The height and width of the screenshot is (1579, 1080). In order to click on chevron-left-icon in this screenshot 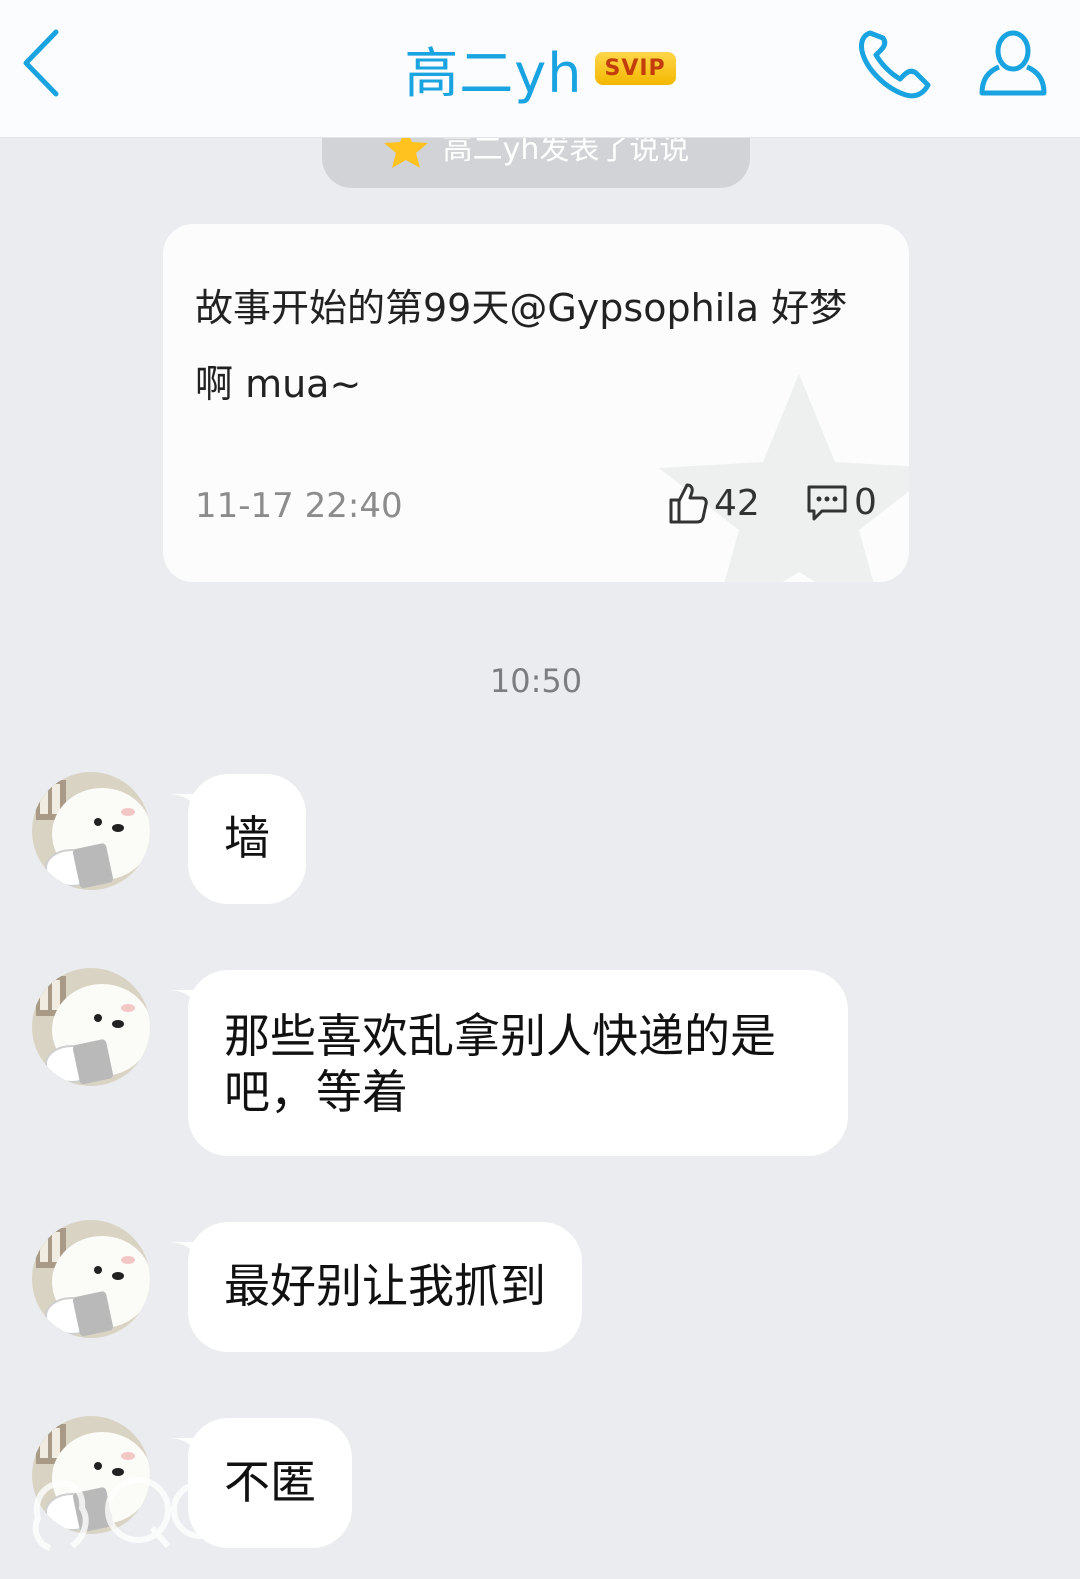, I will do `click(41, 63)`.